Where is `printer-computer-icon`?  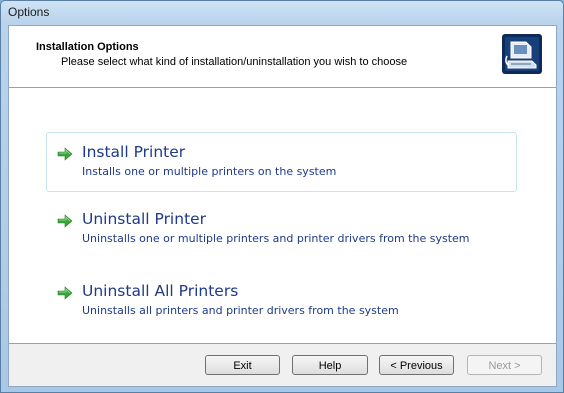
printer-computer-icon is located at coordinates (522, 54).